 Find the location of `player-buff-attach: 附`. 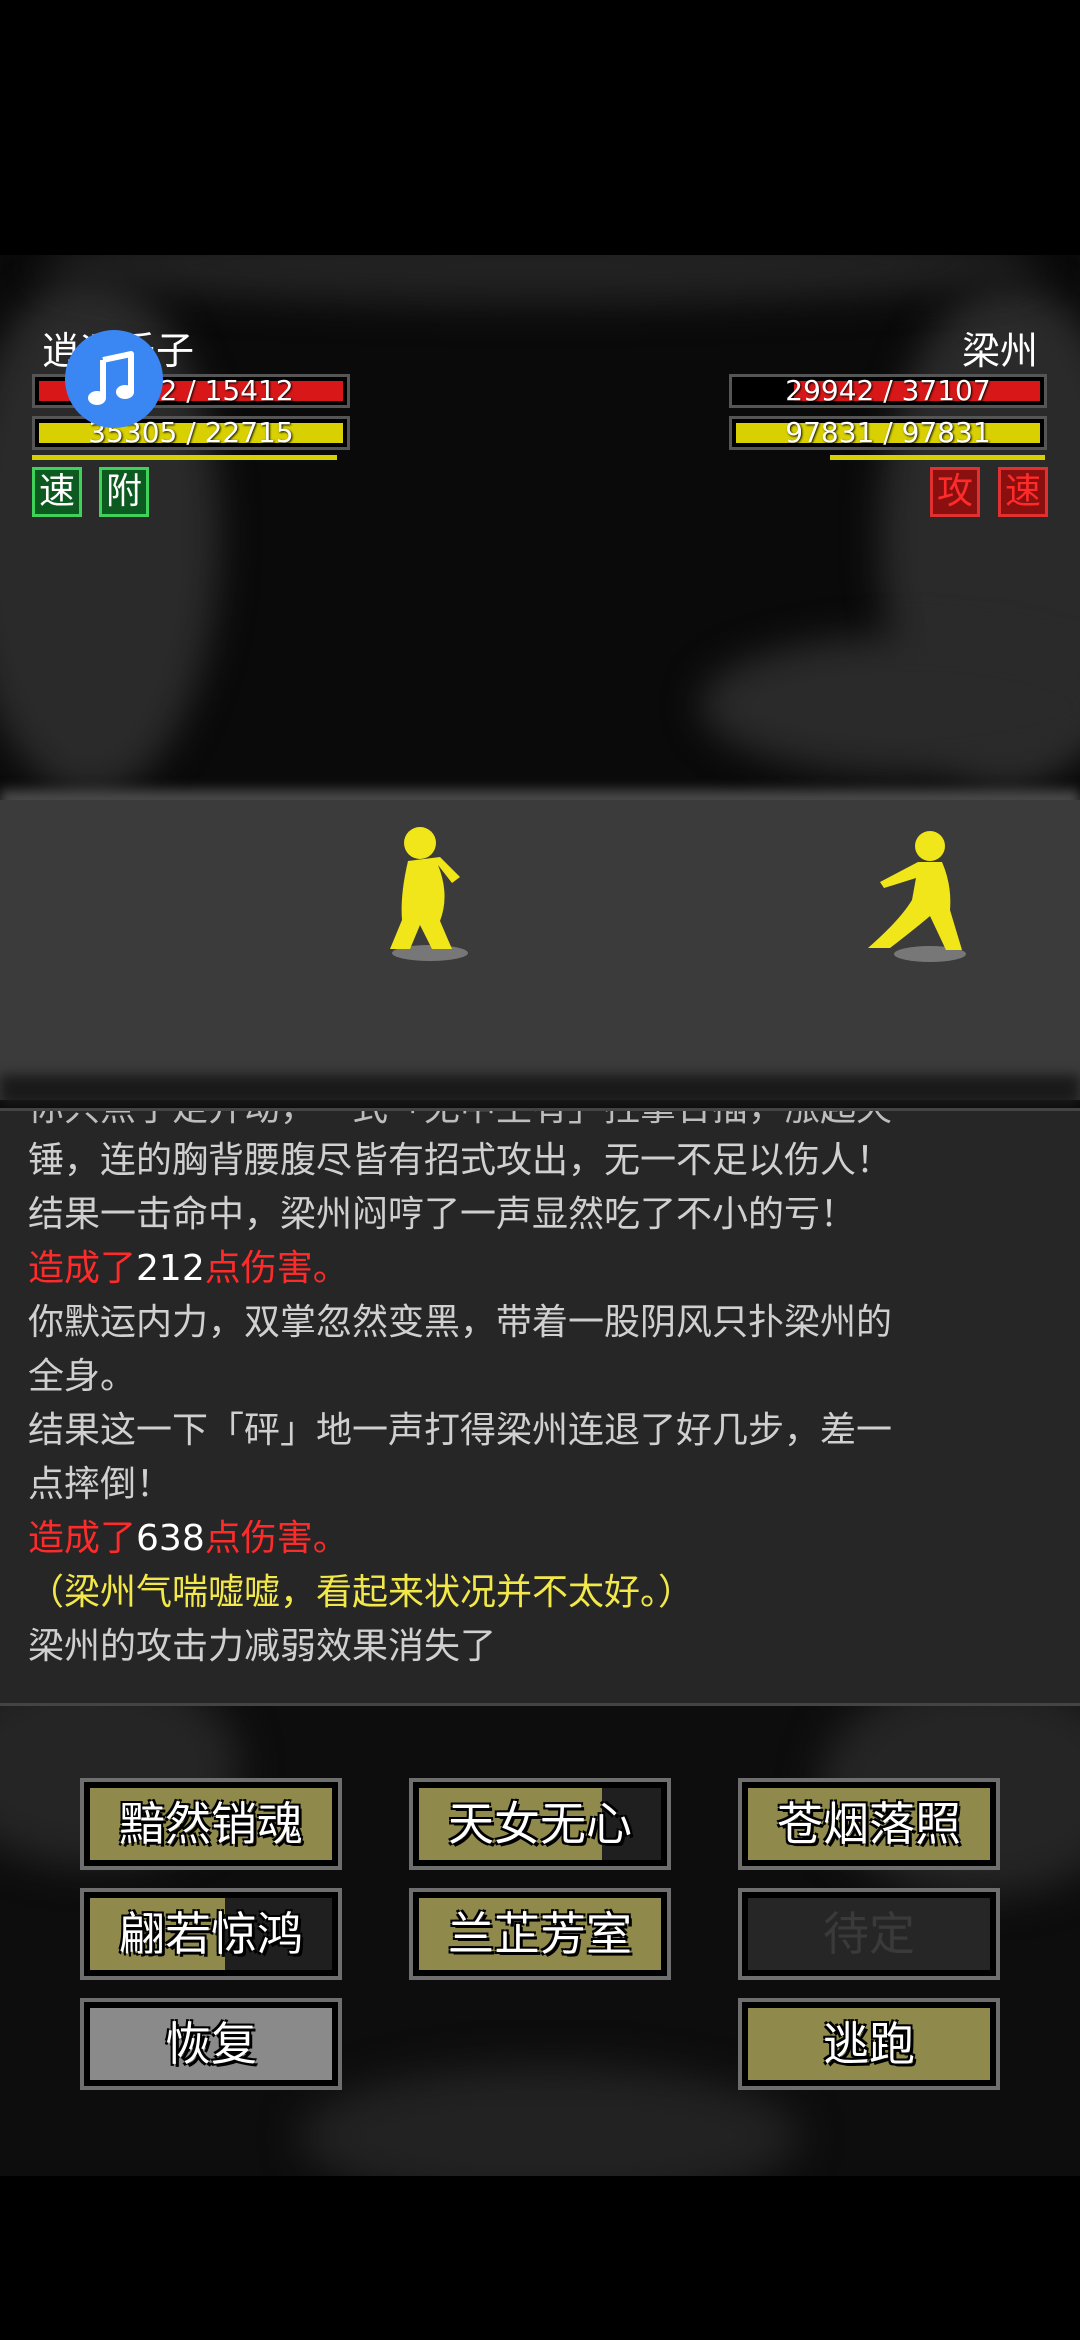

player-buff-attach: 附 is located at coordinates (124, 492).